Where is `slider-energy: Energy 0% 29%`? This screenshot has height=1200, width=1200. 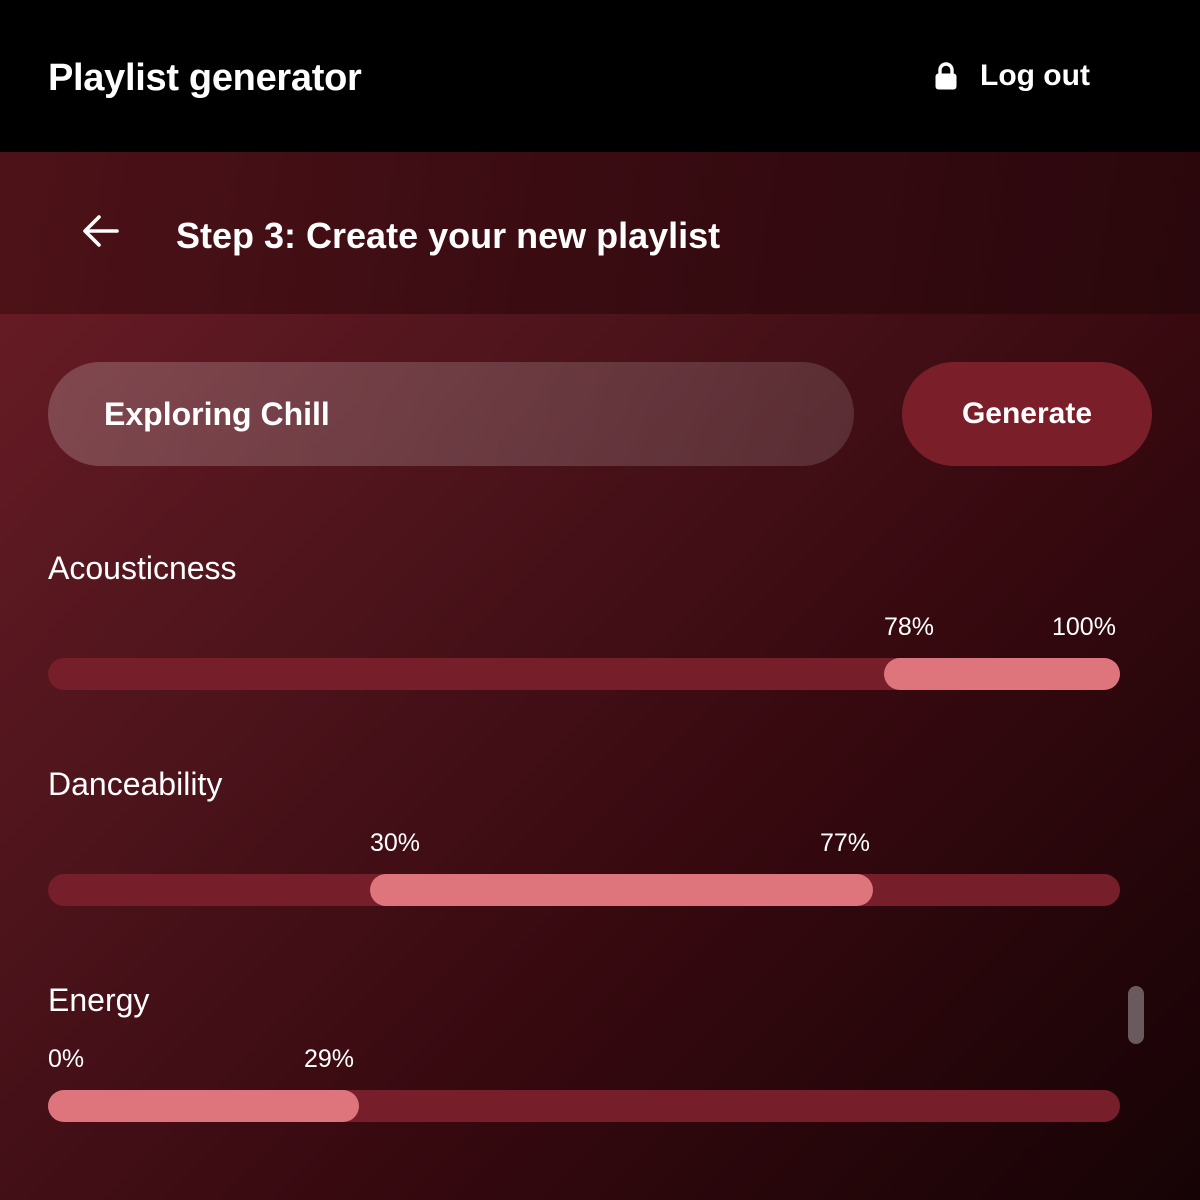 slider-energy: Energy 0% 29% is located at coordinates (584, 1060).